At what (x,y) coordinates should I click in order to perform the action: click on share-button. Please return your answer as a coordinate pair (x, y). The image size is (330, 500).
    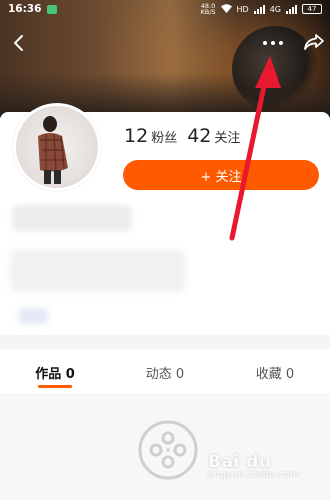
    Looking at the image, I should click on (314, 42).